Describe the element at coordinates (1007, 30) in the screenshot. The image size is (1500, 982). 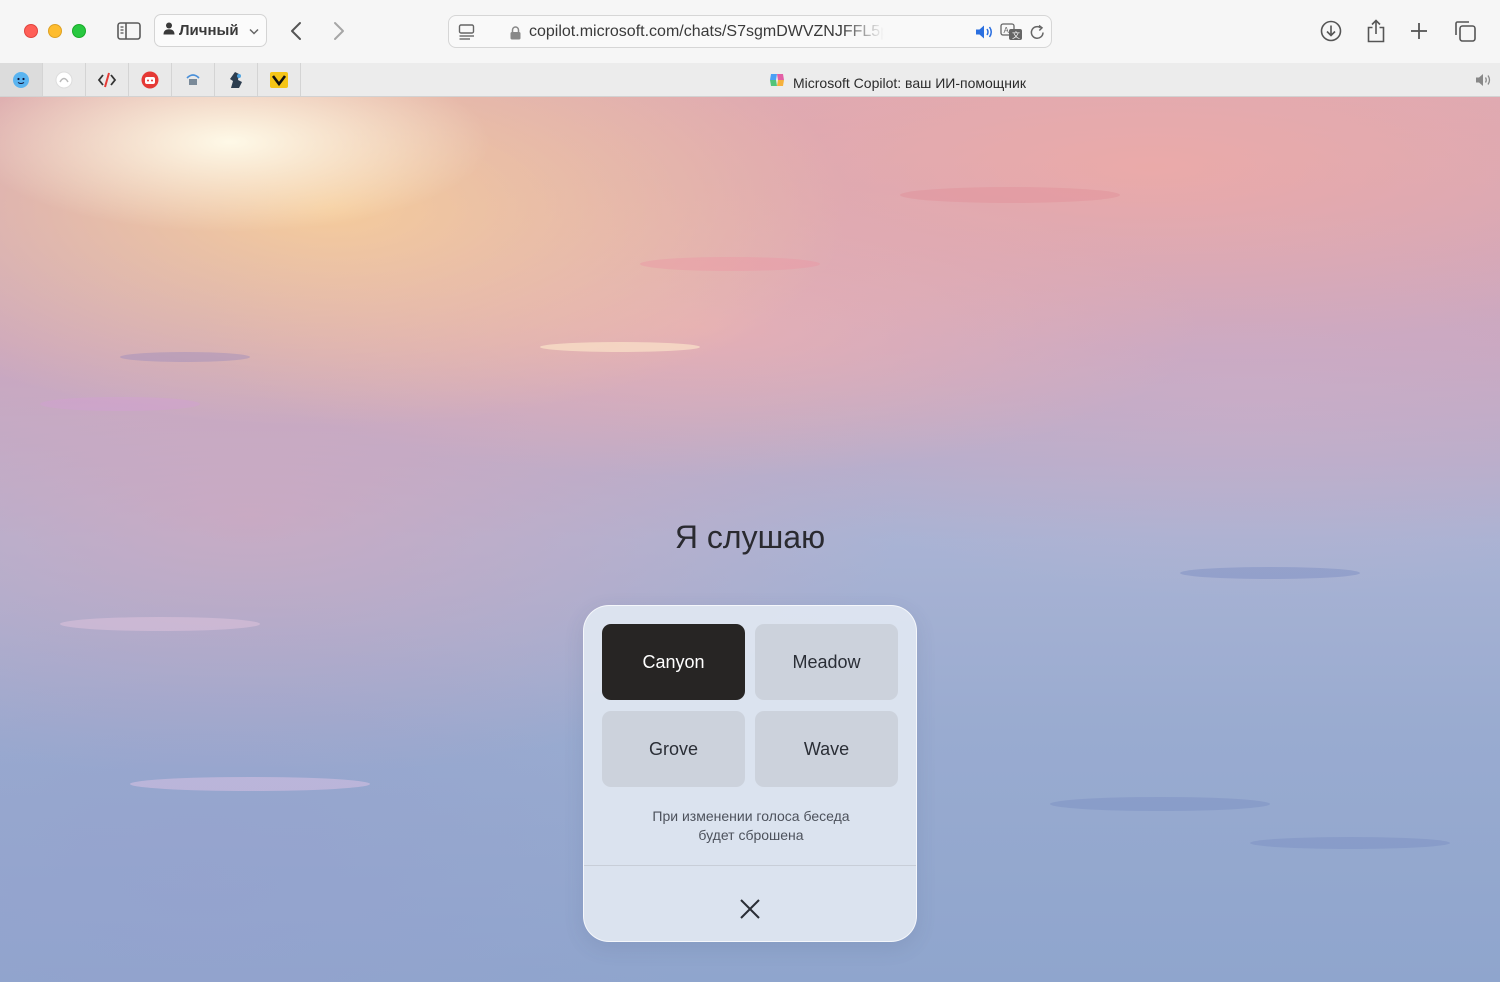
I see `svg-text: A` at that location.